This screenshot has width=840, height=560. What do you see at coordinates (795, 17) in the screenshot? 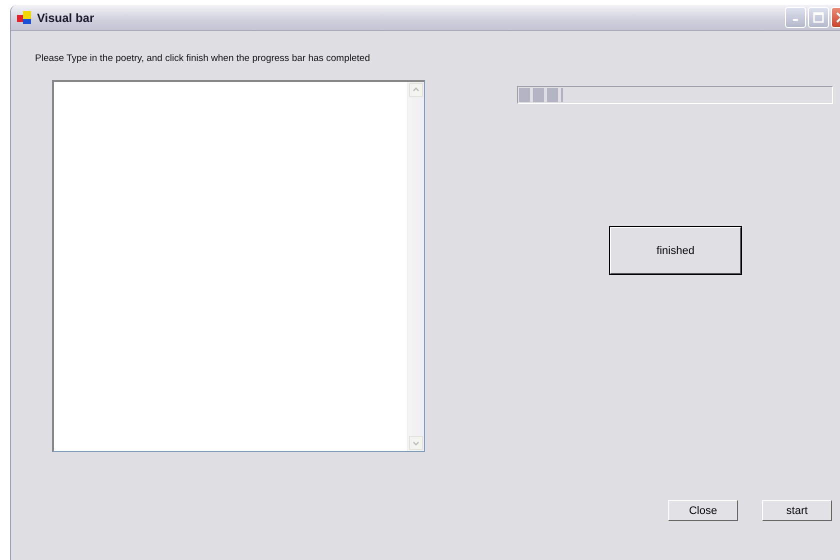
I see `minimize-button` at bounding box center [795, 17].